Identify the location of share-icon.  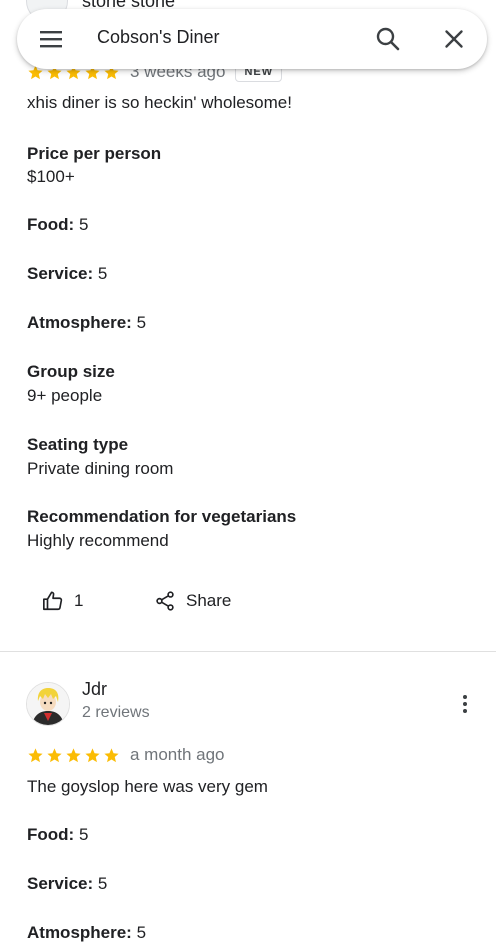
(165, 601).